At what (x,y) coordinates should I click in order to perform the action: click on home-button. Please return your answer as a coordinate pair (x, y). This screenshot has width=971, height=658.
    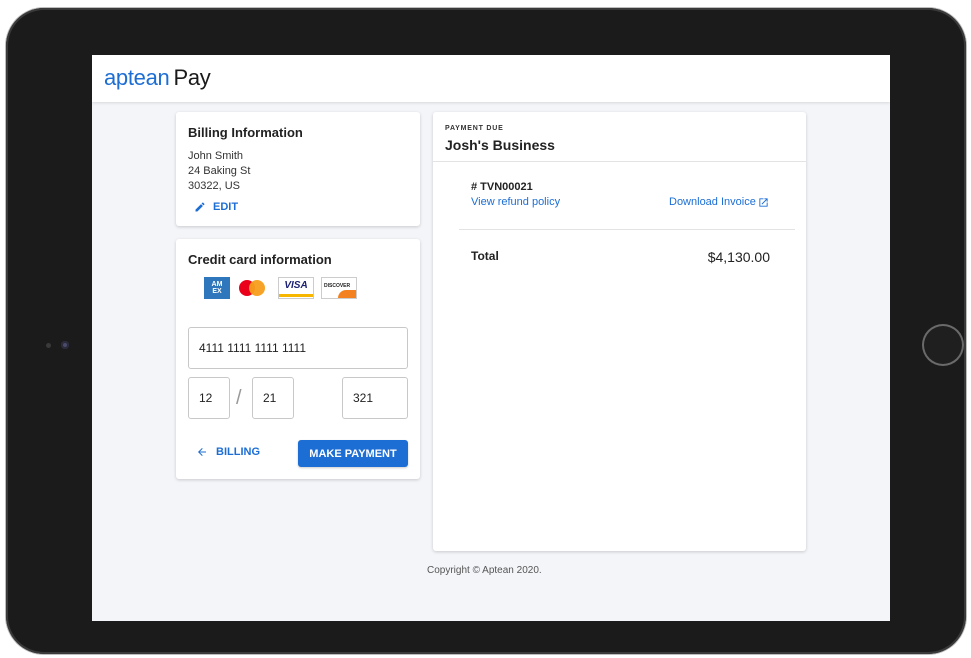
    Looking at the image, I should click on (943, 345).